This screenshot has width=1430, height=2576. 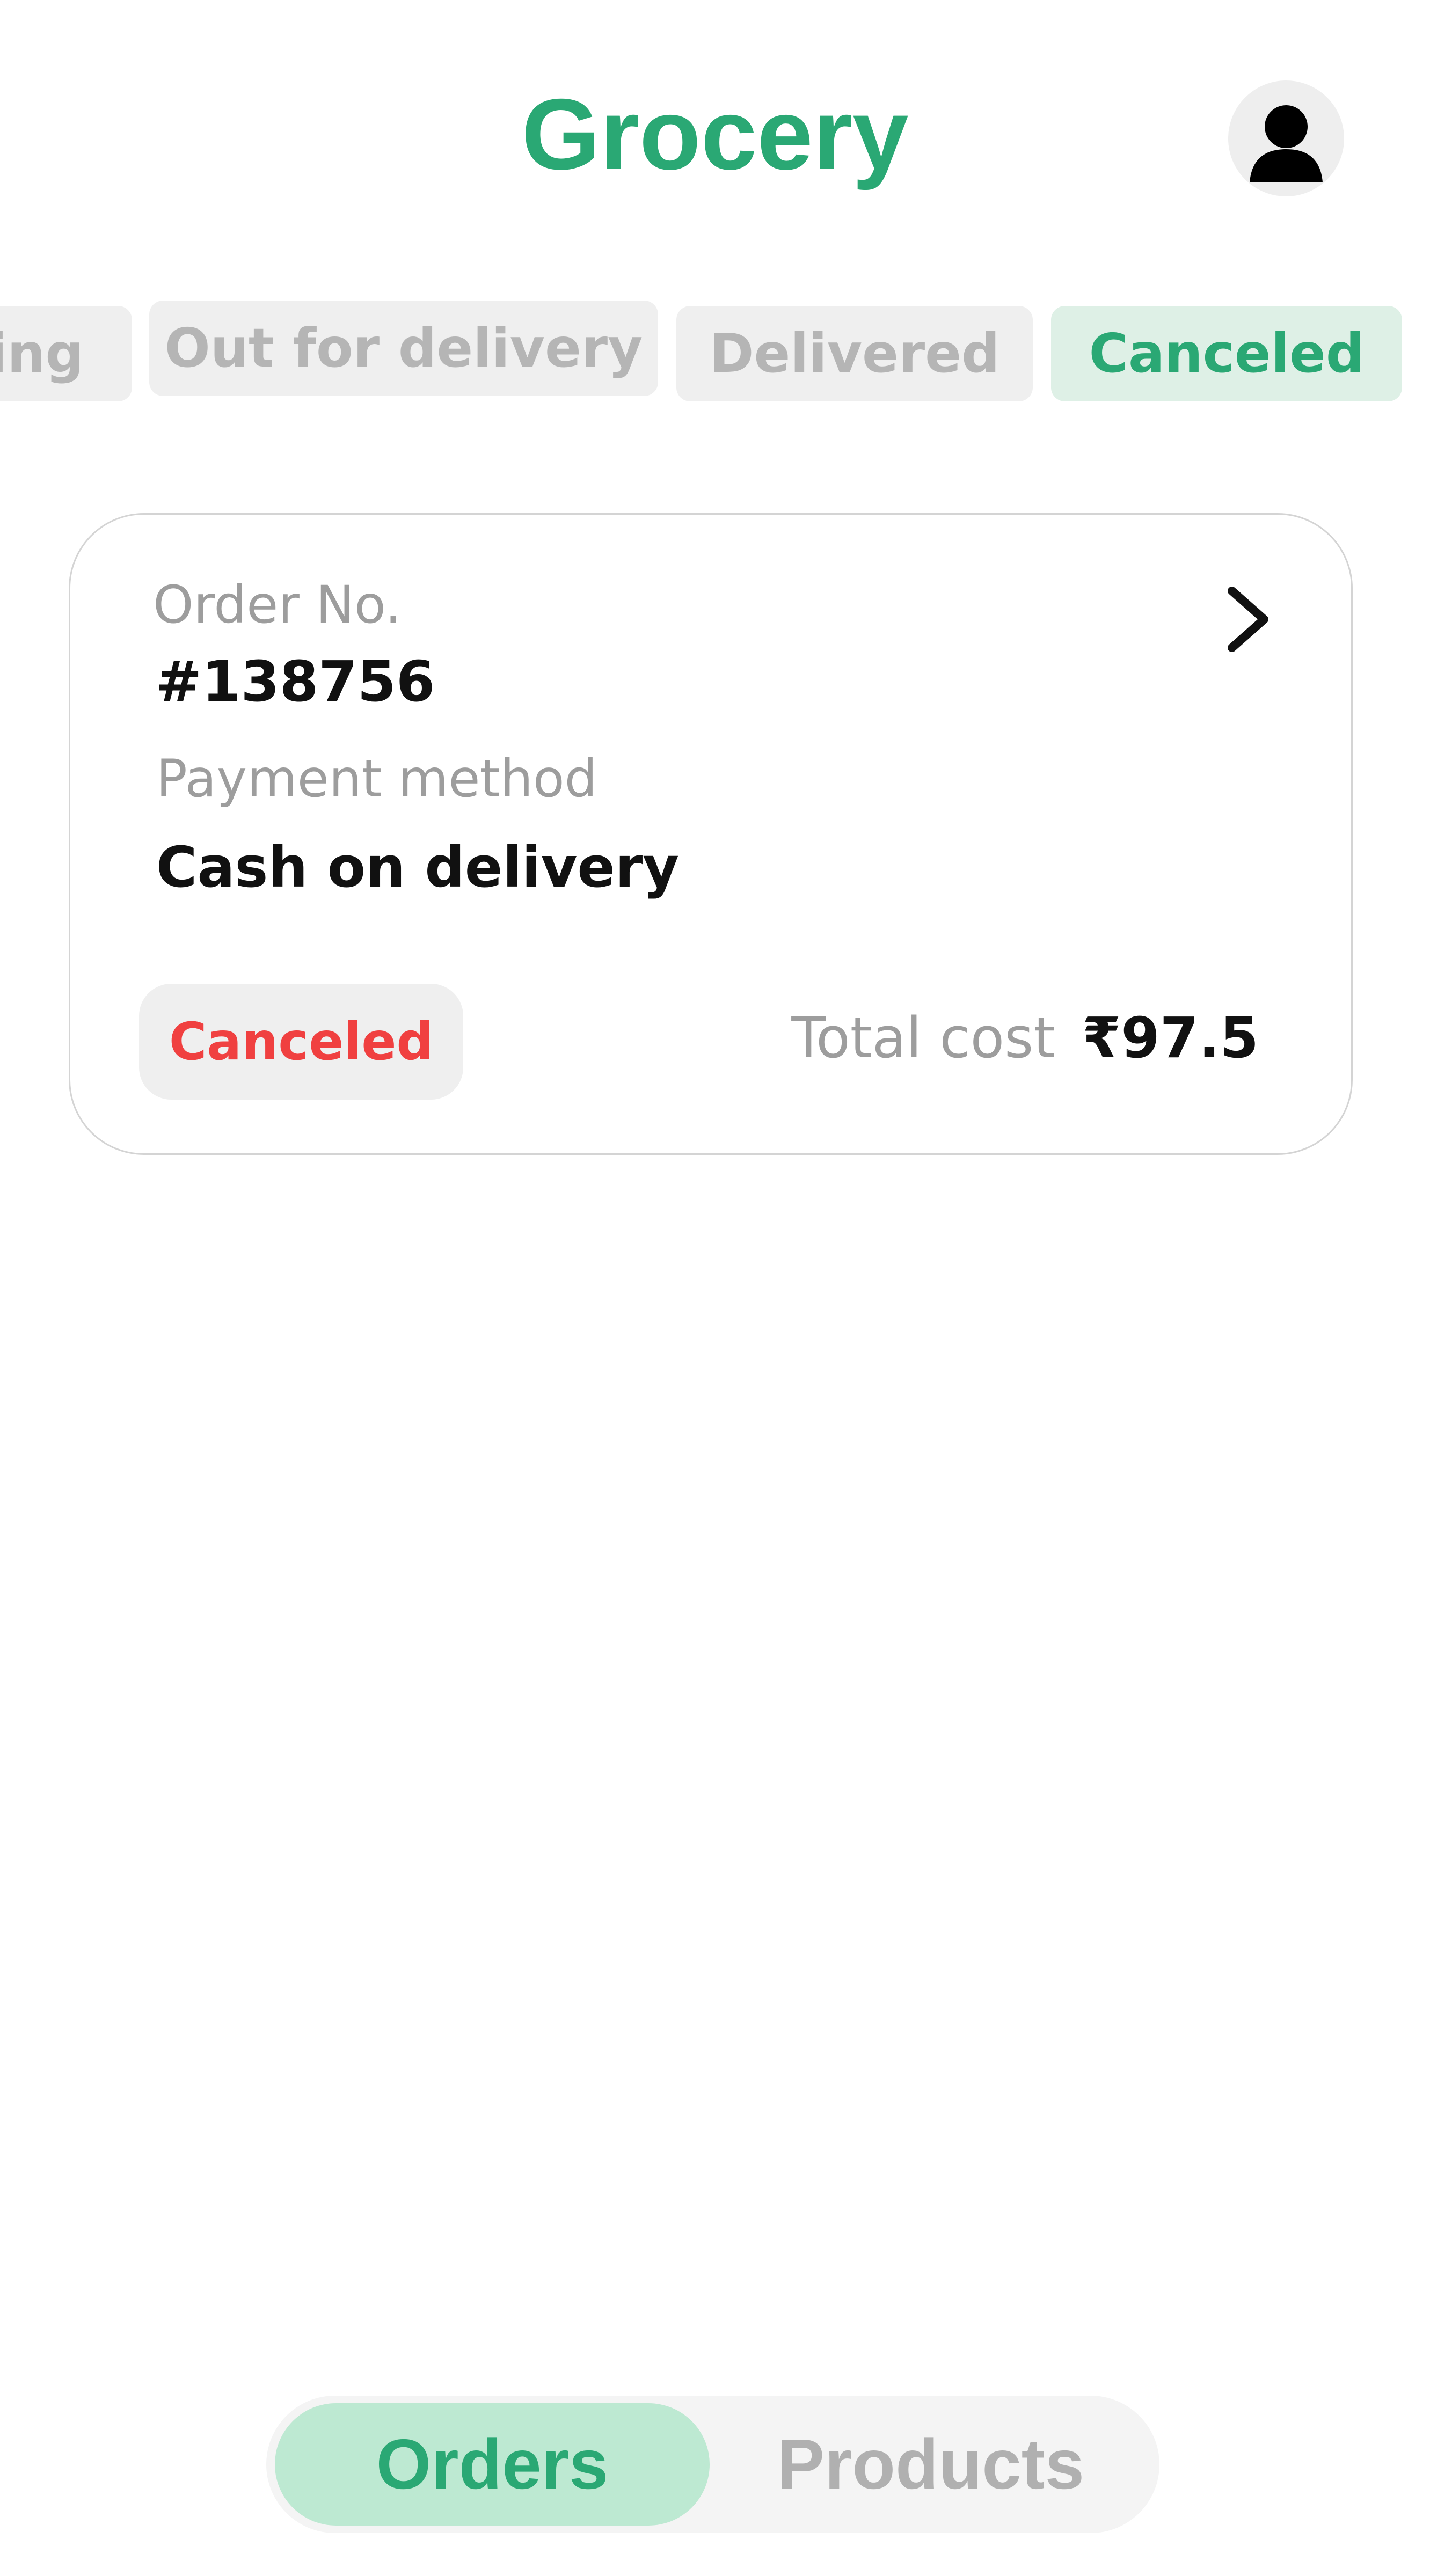 I want to click on bottom-nav: Orders Products, so click(x=712, y=2464).